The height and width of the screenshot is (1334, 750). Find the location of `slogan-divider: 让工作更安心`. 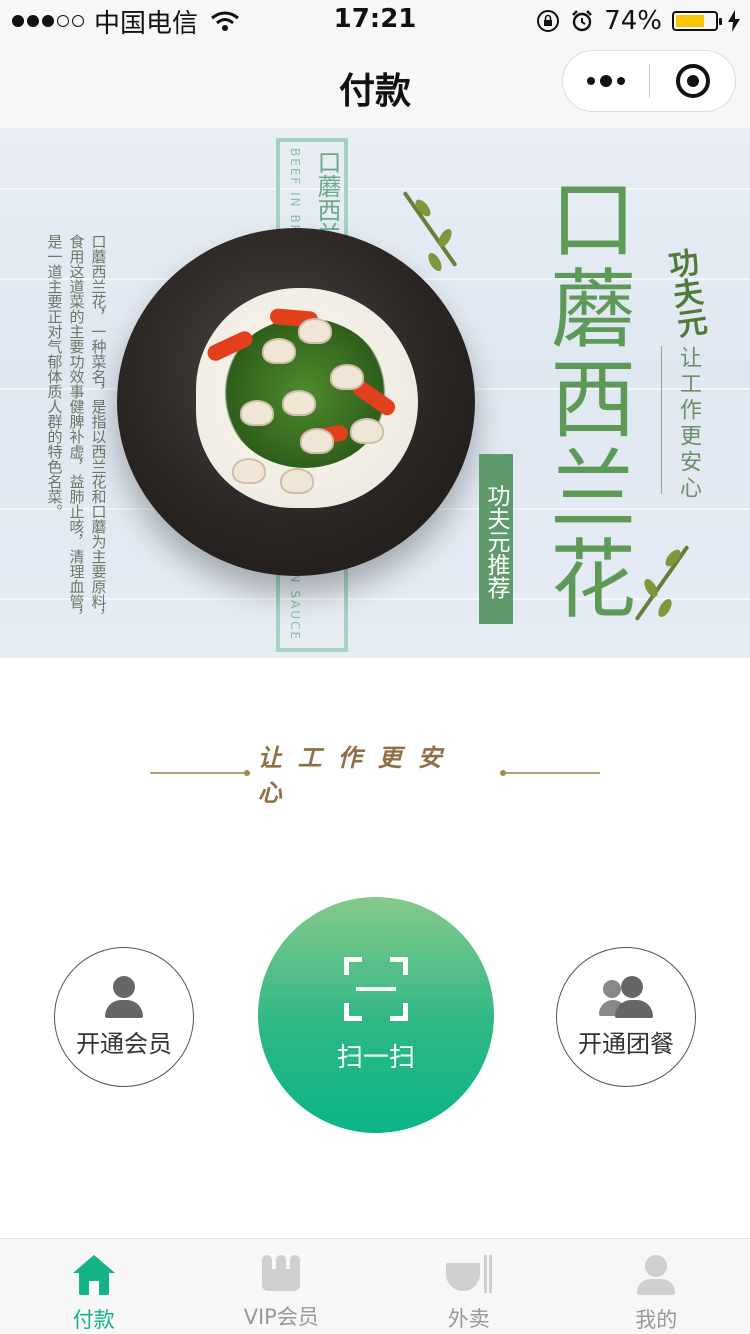

slogan-divider: 让工作更安心 is located at coordinates (375, 775).